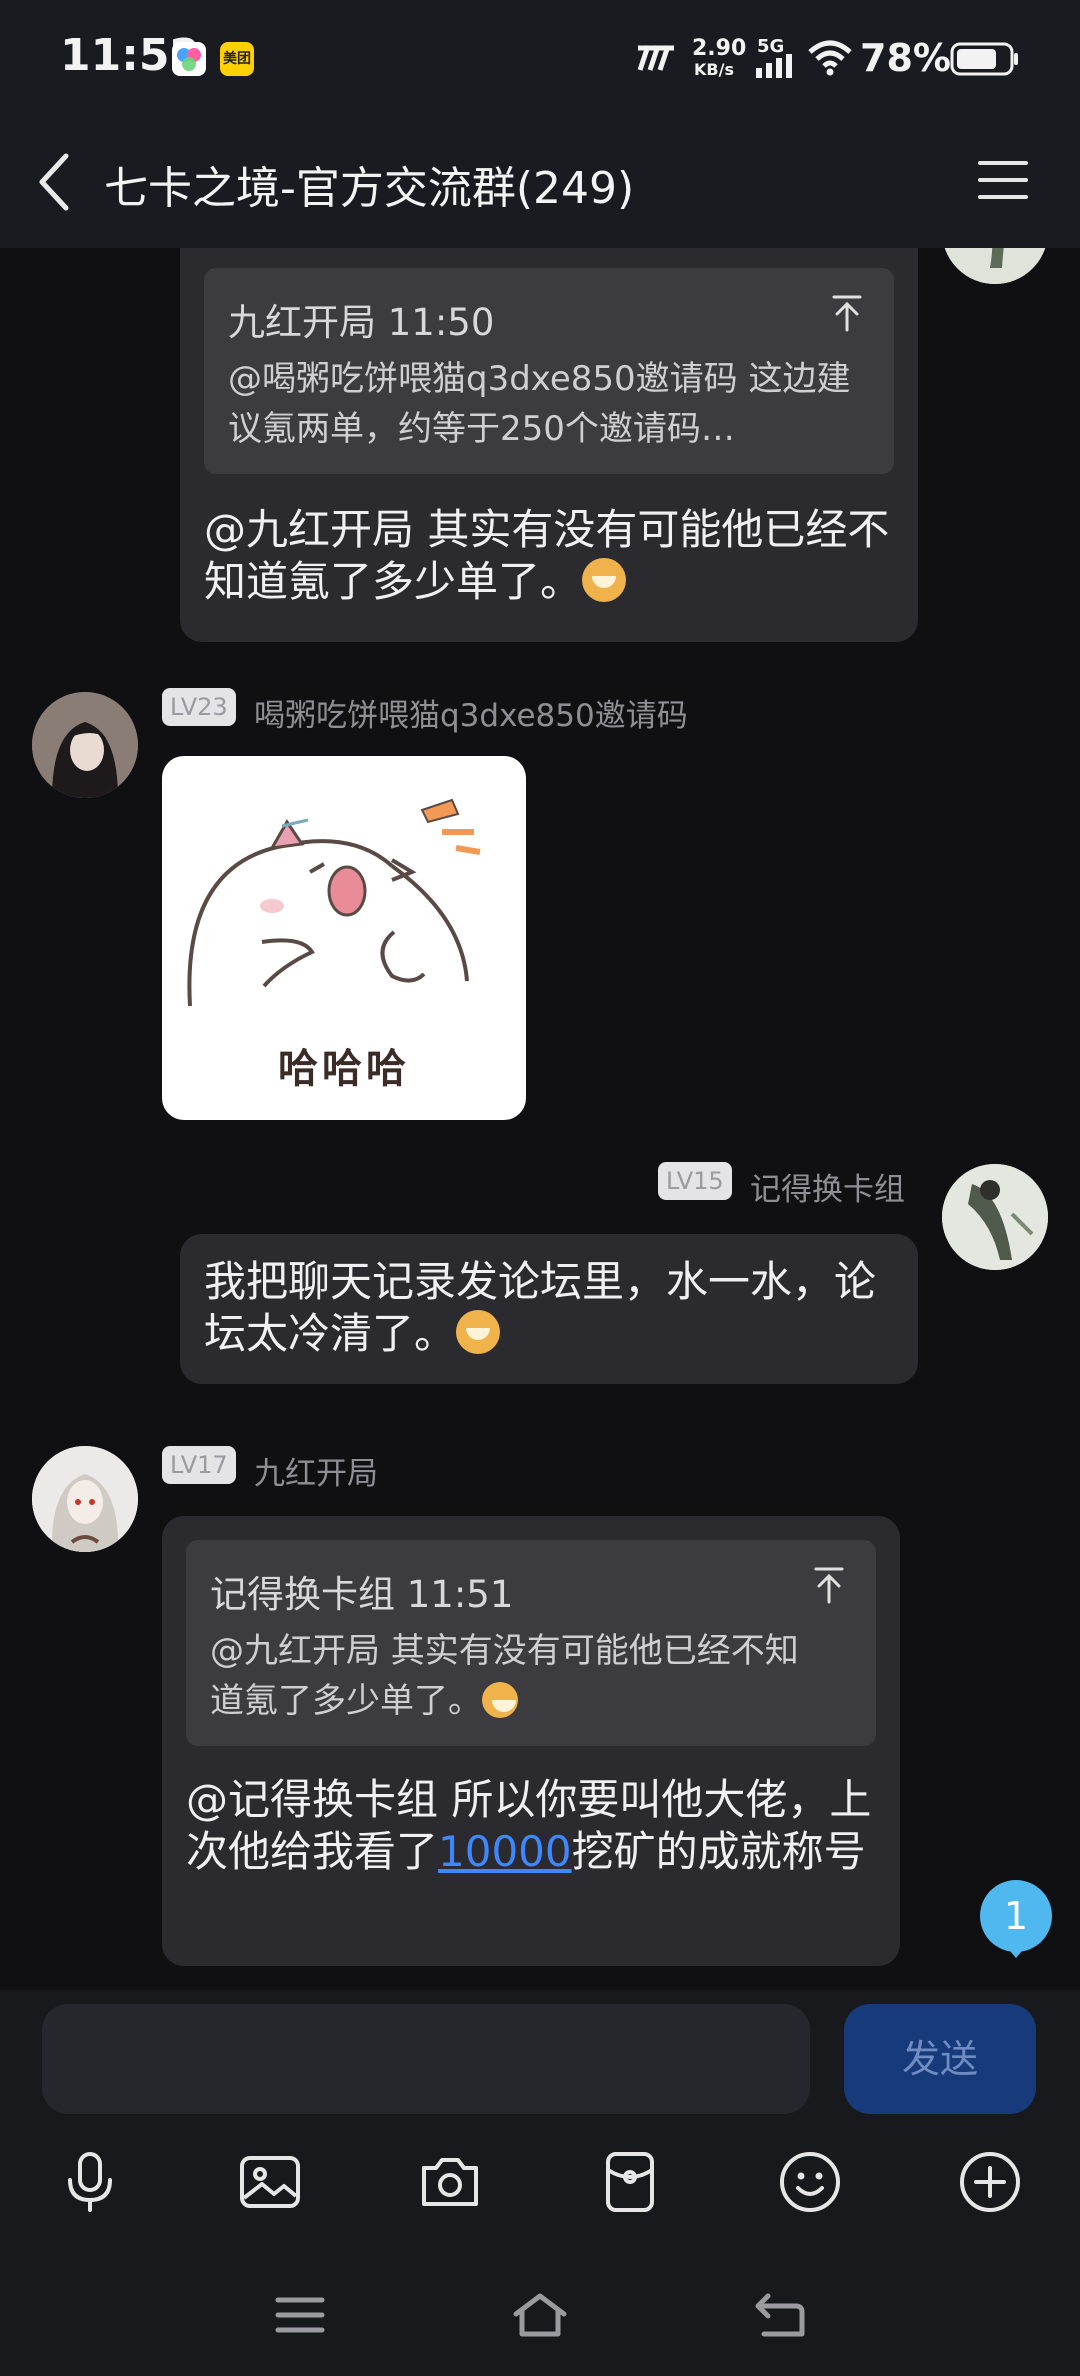 The width and height of the screenshot is (1080, 2376). Describe the element at coordinates (199, 707) in the screenshot. I see `level-badge: LV23` at that location.